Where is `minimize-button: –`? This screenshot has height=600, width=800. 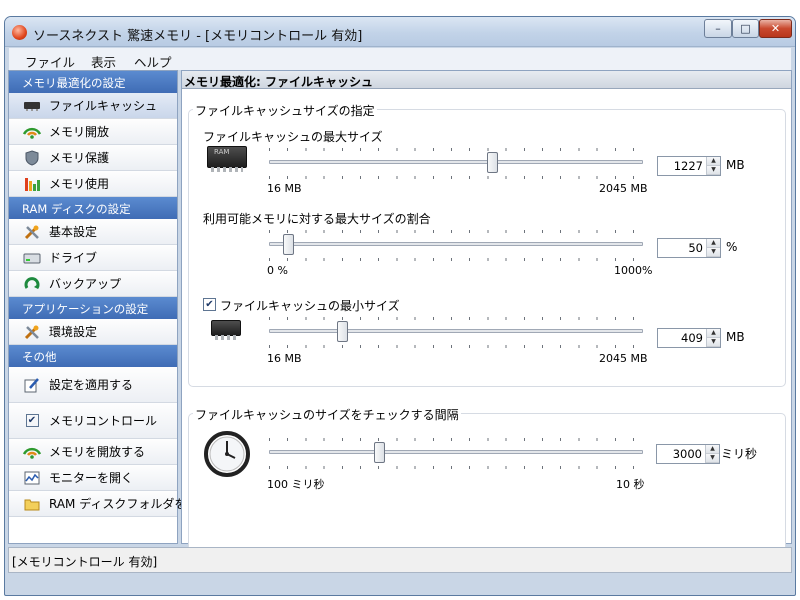 minimize-button: – is located at coordinates (718, 28).